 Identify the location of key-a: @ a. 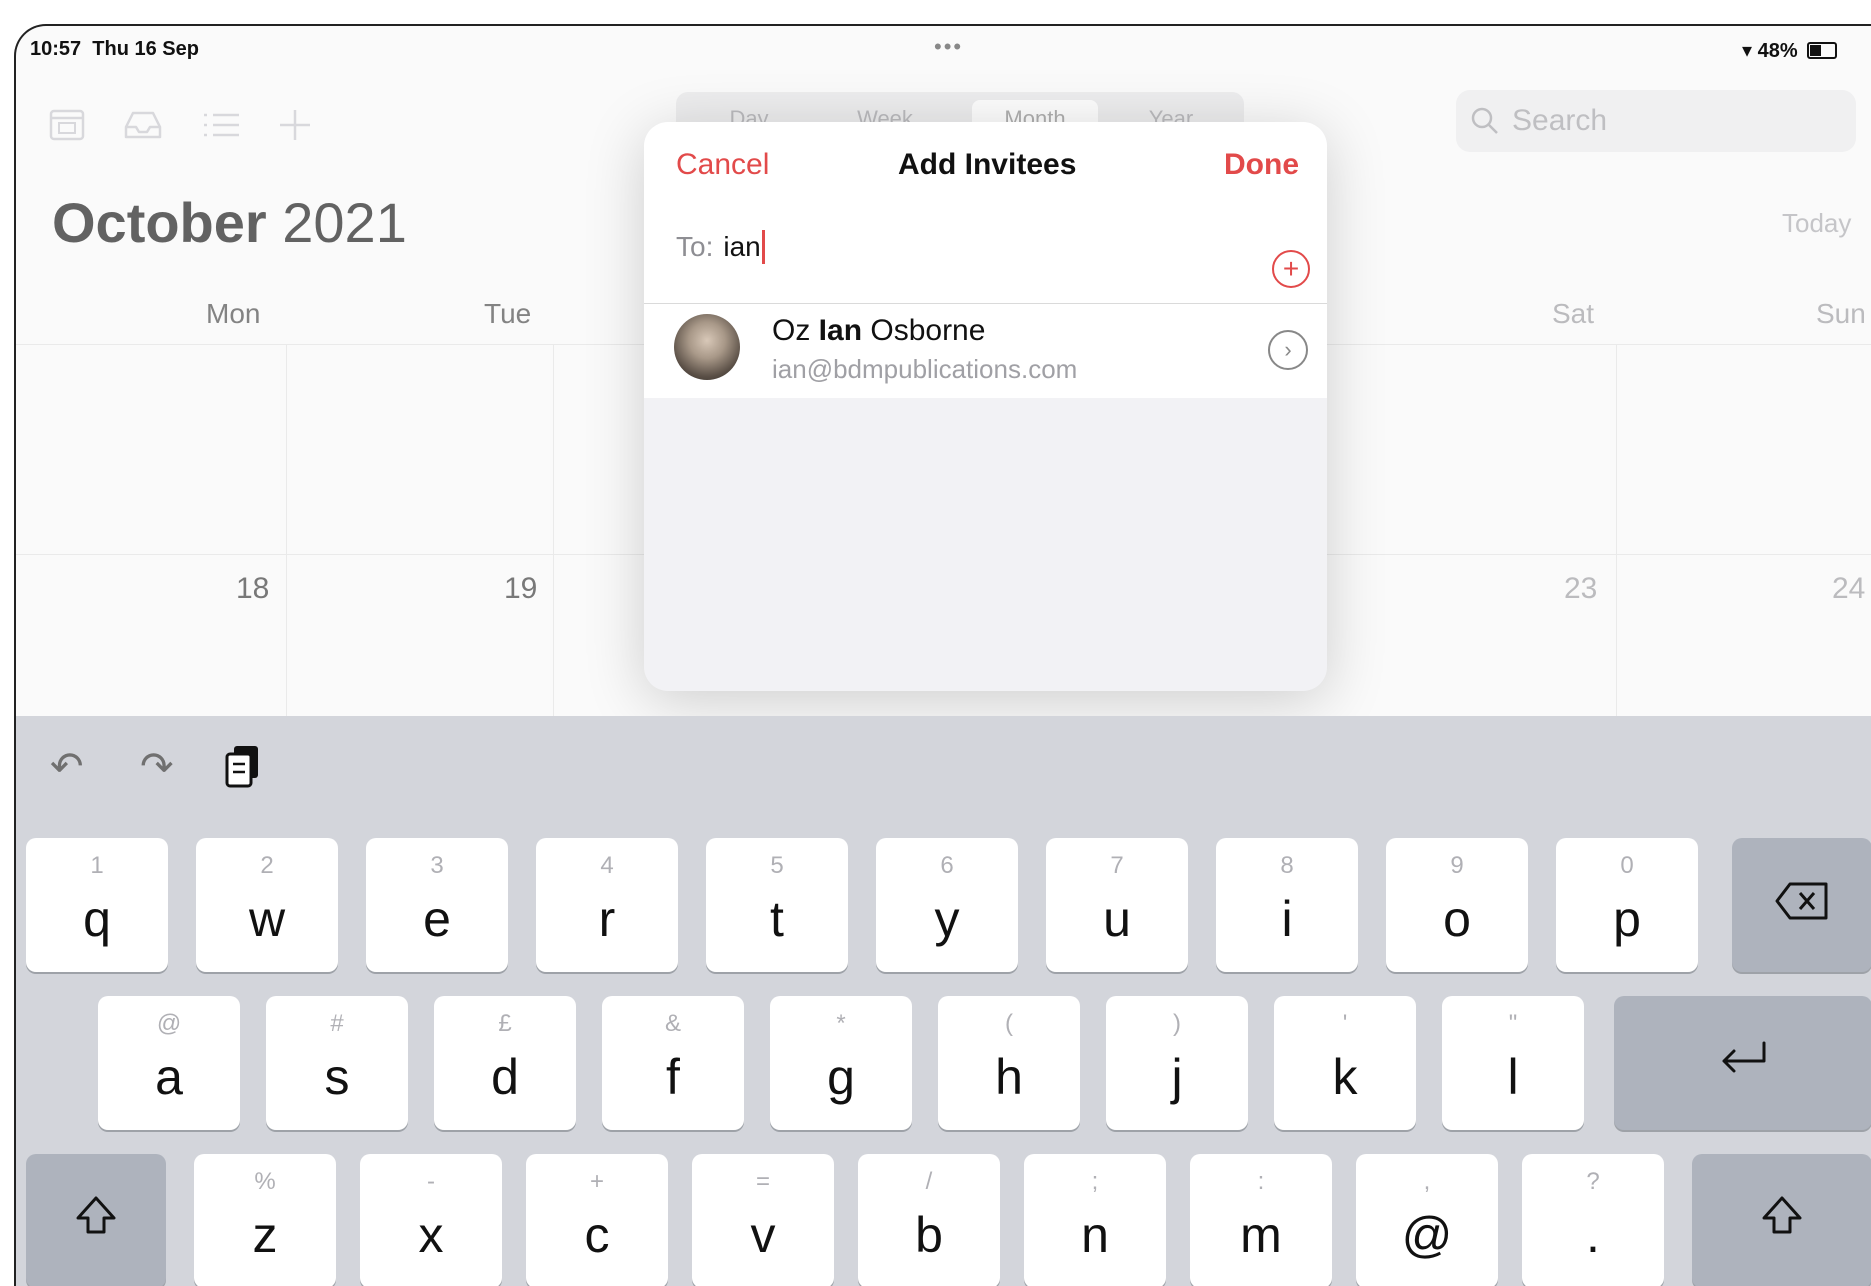
(169, 1063).